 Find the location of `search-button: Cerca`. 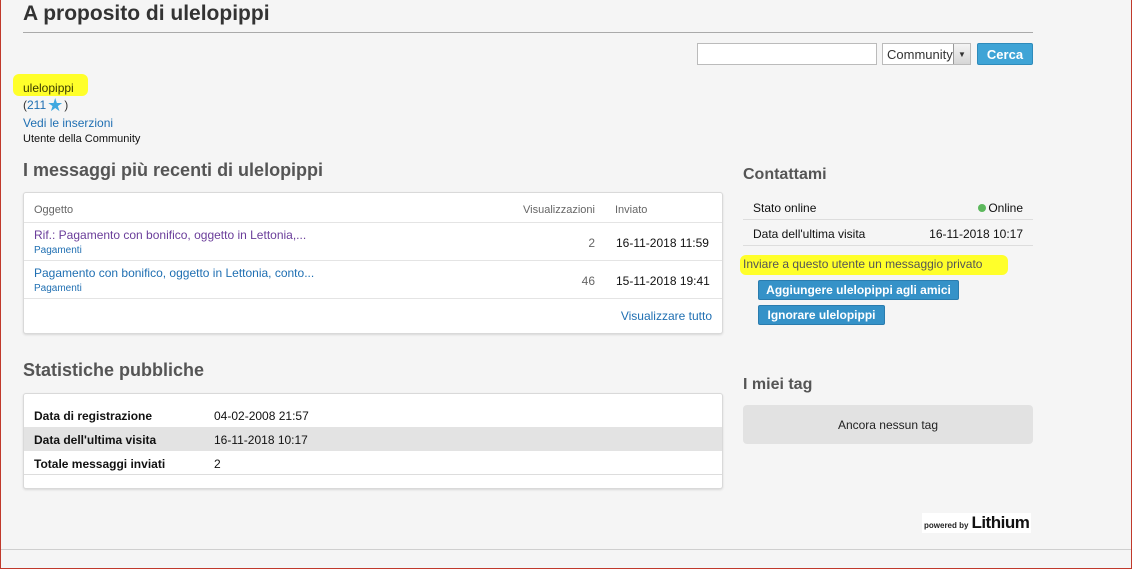

search-button: Cerca is located at coordinates (1005, 54).